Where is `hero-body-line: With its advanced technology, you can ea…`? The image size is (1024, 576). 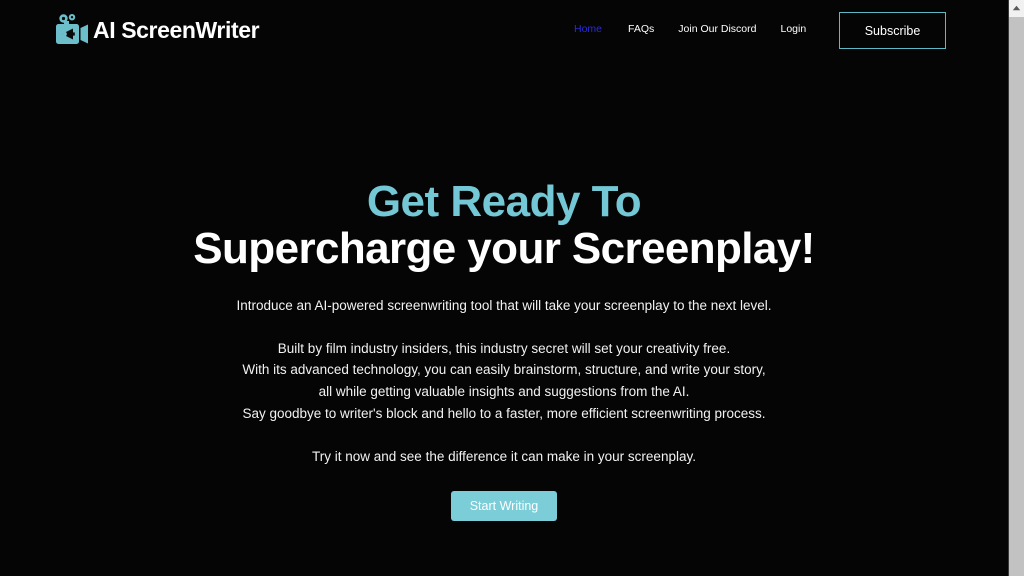 hero-body-line: With its advanced technology, you can ea… is located at coordinates (504, 370).